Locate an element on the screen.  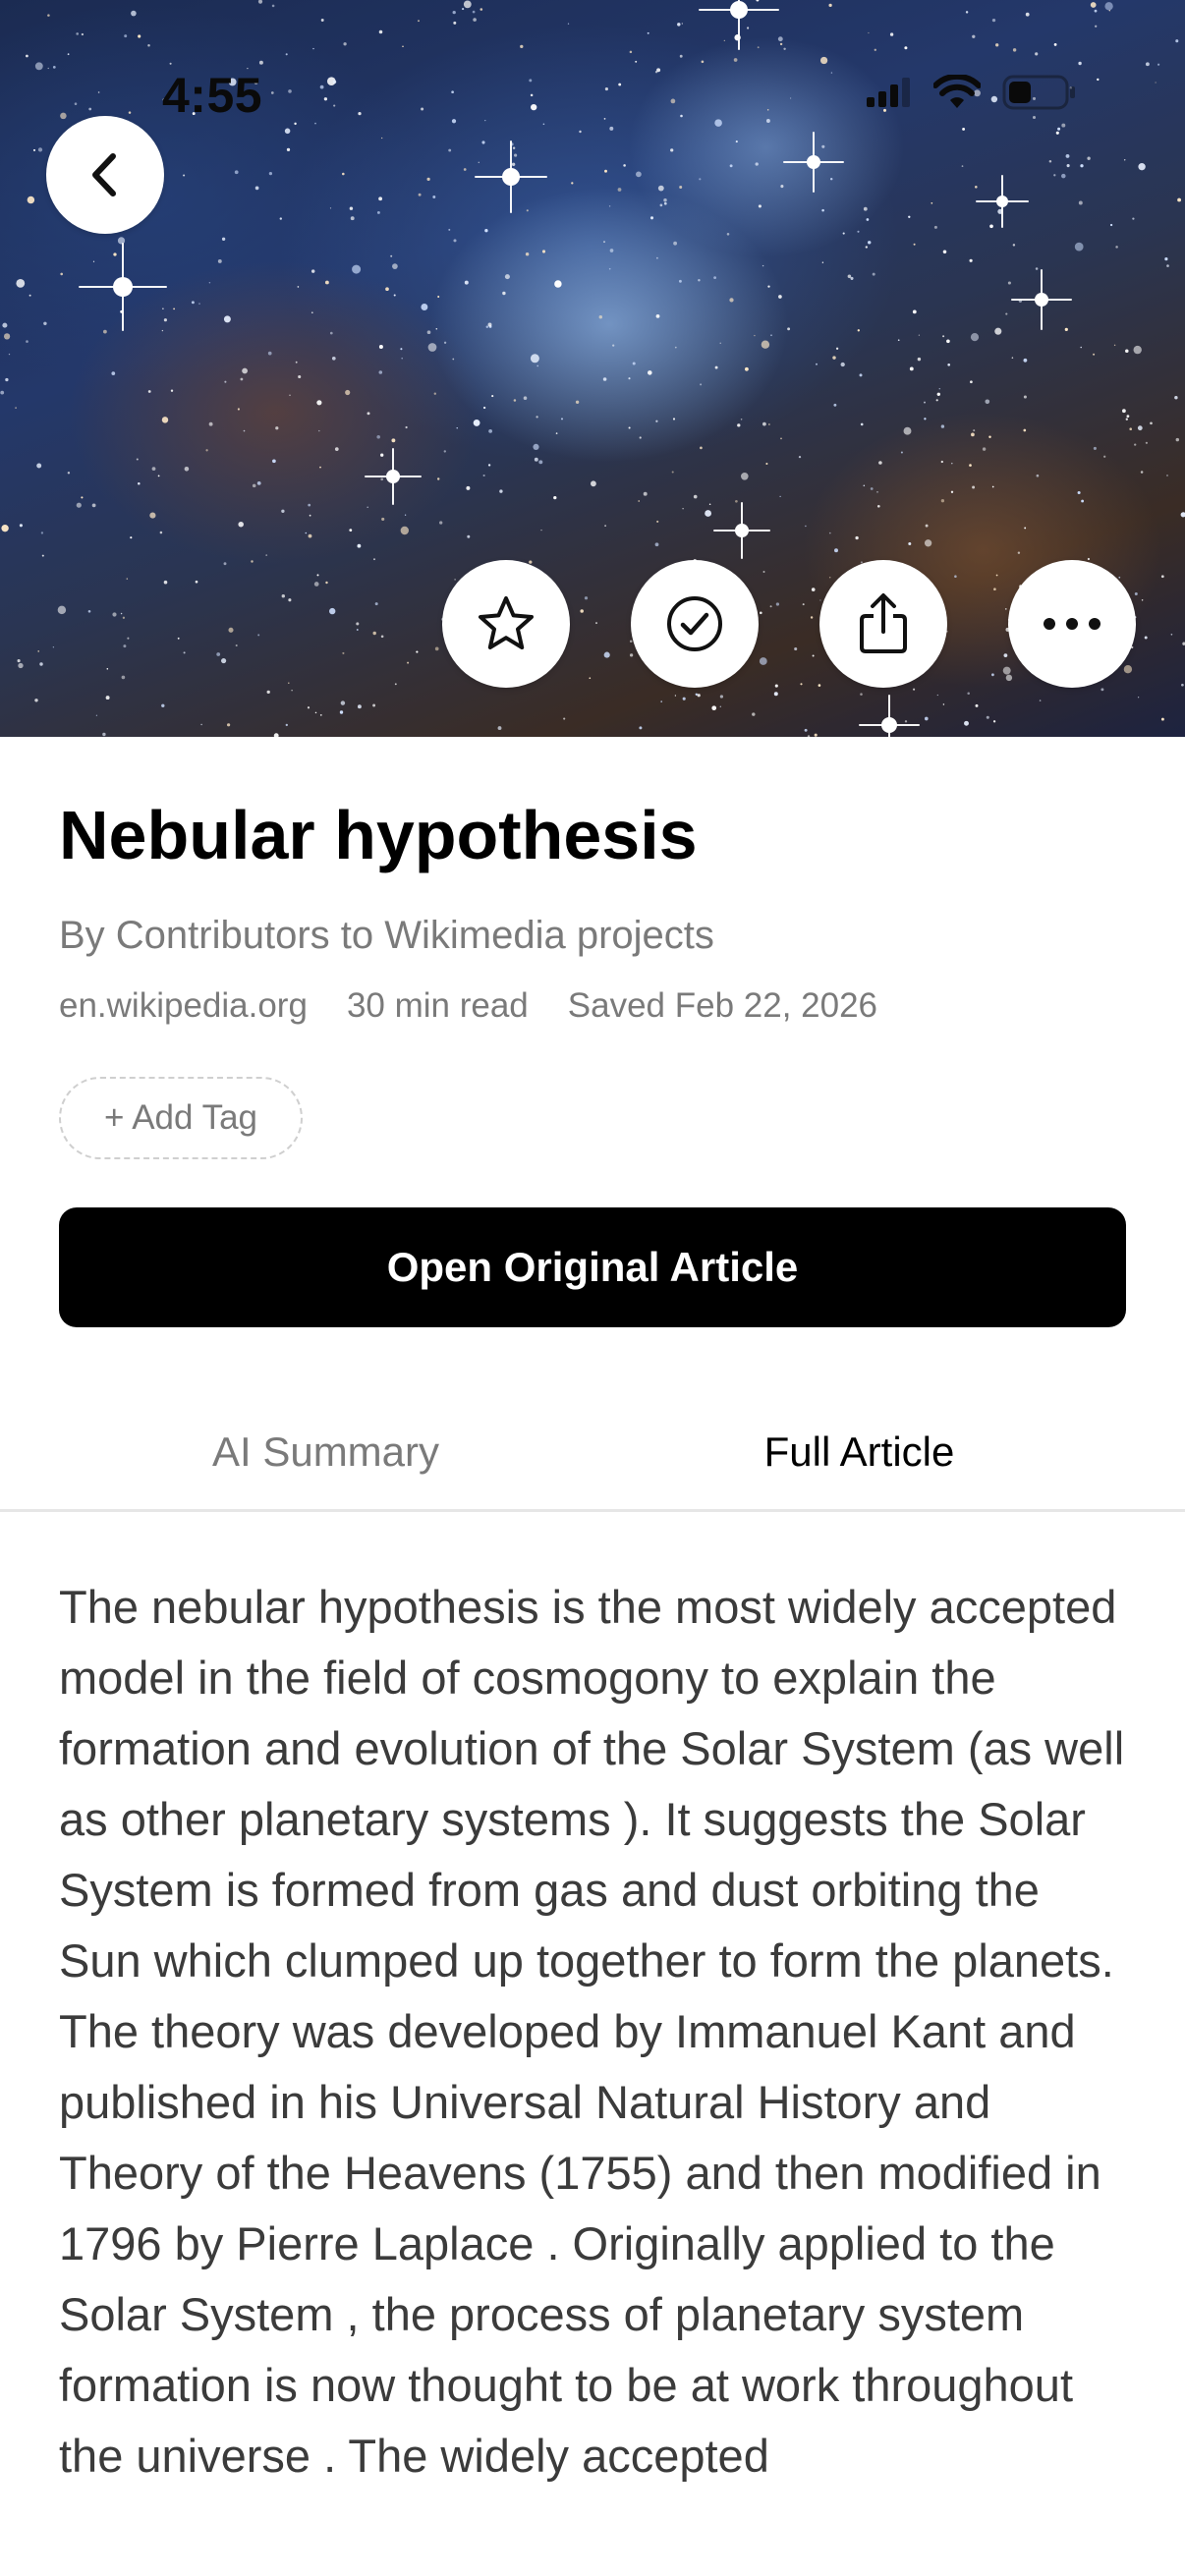
article-byline: By Contributors to Wikimedia projects is located at coordinates (386, 935).